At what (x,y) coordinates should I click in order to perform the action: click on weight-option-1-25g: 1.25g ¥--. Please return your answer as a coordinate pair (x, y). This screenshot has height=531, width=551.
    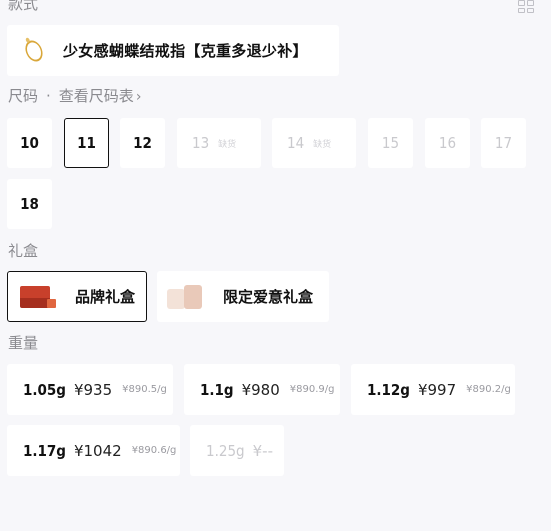
    Looking at the image, I should click on (237, 450).